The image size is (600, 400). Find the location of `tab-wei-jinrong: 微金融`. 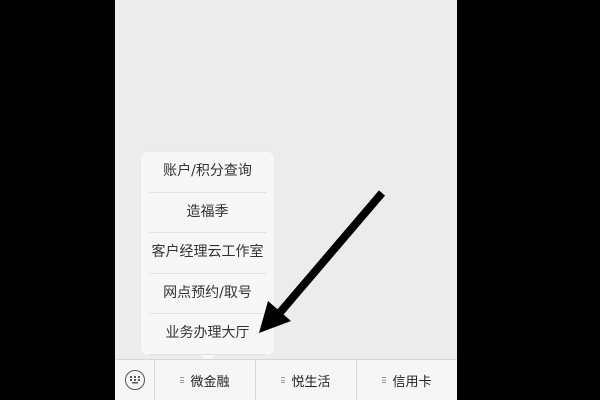

tab-wei-jinrong: 微金融 is located at coordinates (205, 380).